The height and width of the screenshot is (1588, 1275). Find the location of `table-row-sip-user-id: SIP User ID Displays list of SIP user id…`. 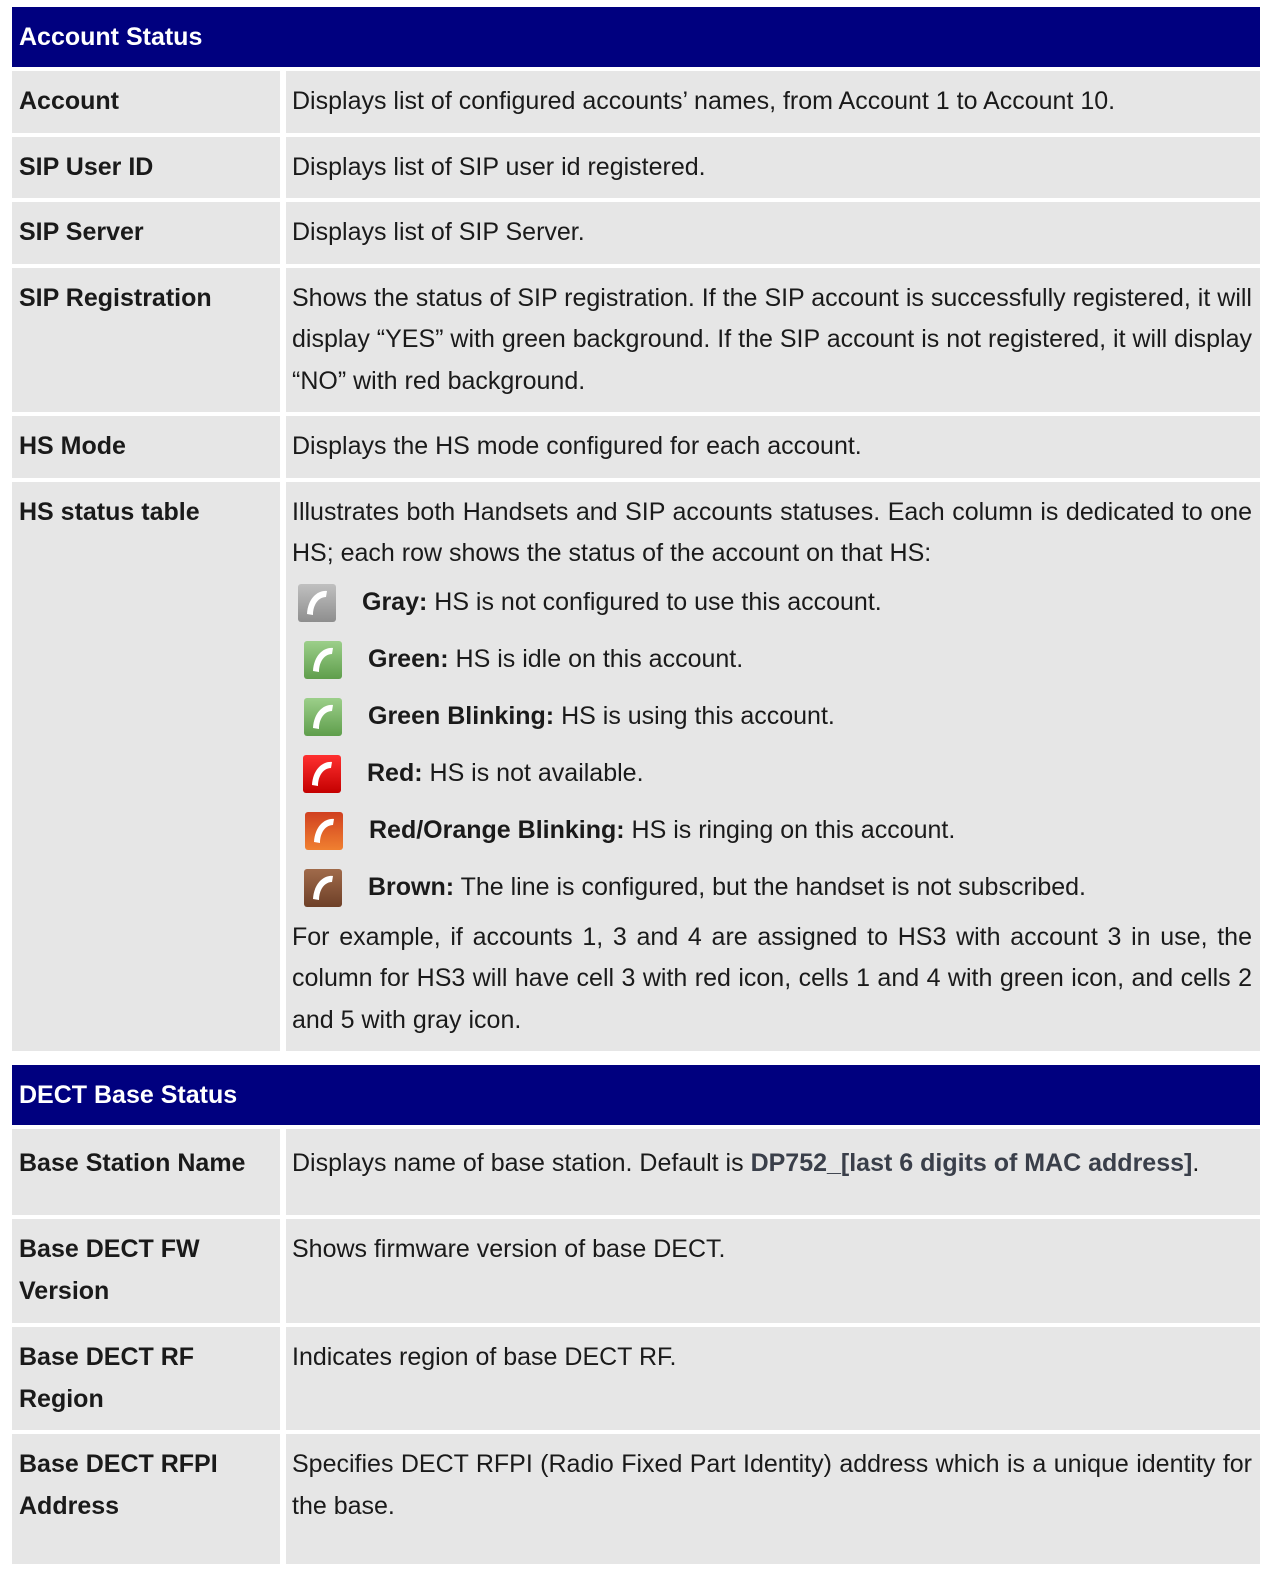

table-row-sip-user-id: SIP User ID Displays list of SIP user id… is located at coordinates (636, 167).